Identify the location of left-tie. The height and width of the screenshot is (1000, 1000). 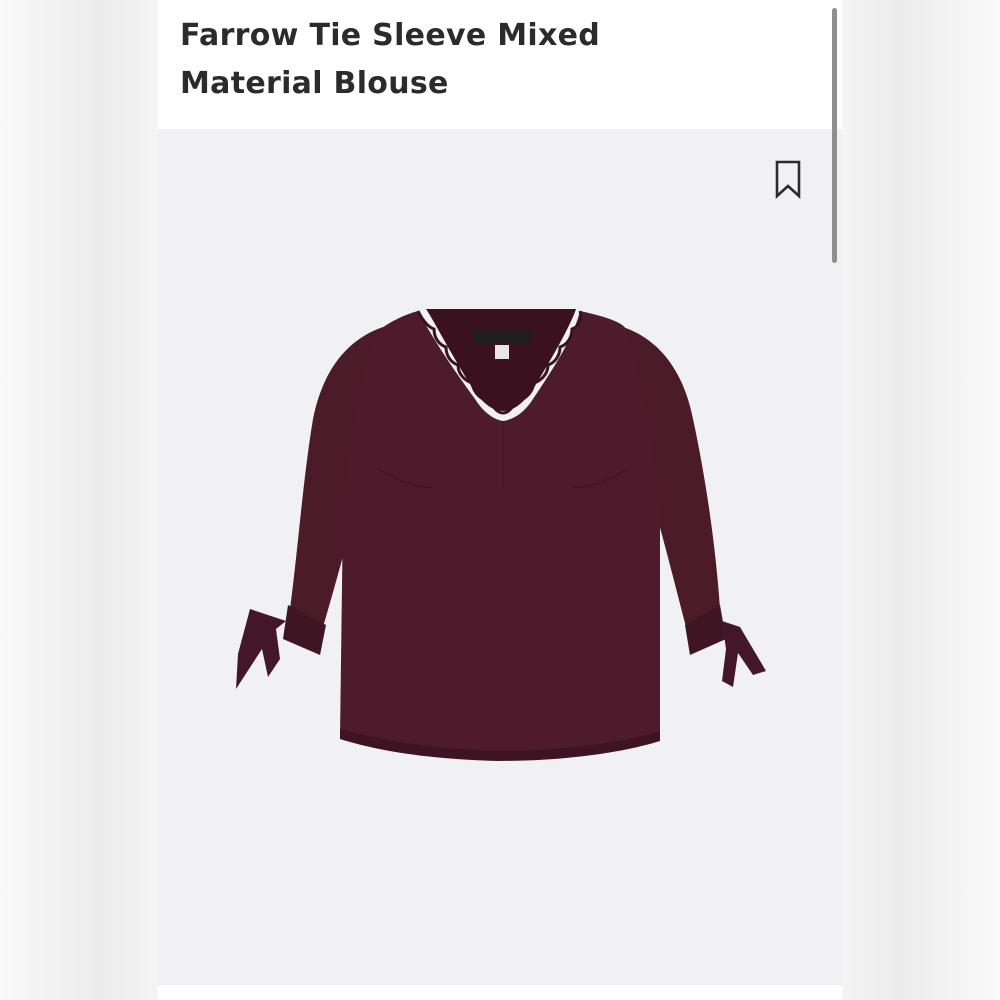
(261, 649).